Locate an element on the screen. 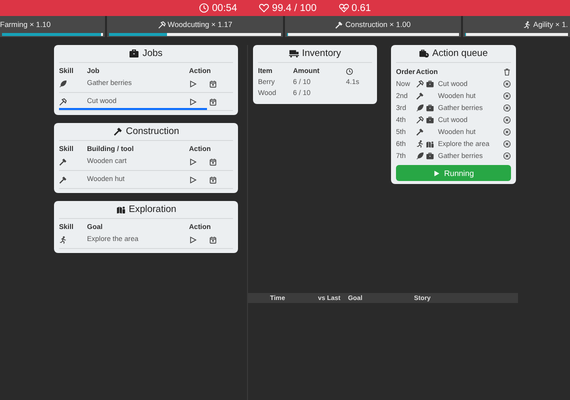 This screenshot has width=570, height=400. timer-text: 00:54 is located at coordinates (225, 8).